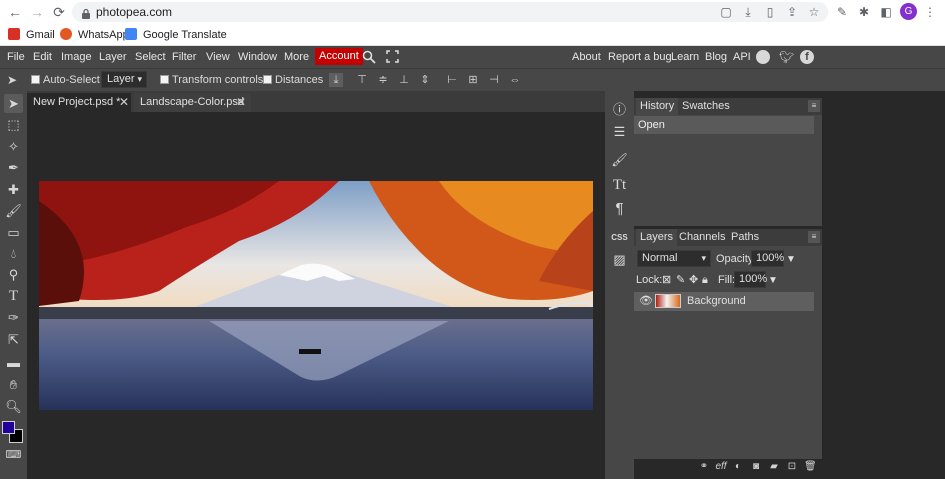 The width and height of the screenshot is (945, 479). Describe the element at coordinates (16, 57) in the screenshot. I see `menu-file: File` at that location.